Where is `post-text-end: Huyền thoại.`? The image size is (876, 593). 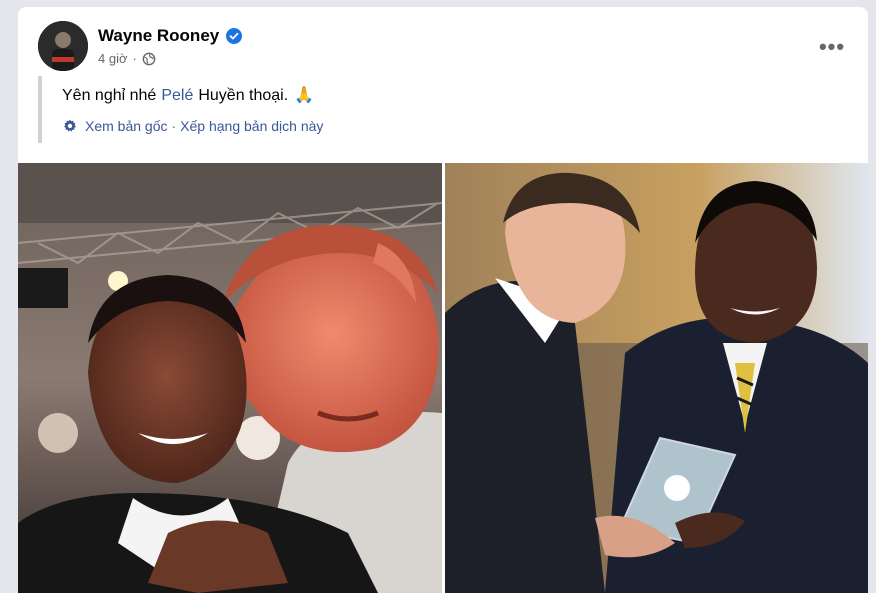 post-text-end: Huyền thoại. is located at coordinates (243, 95).